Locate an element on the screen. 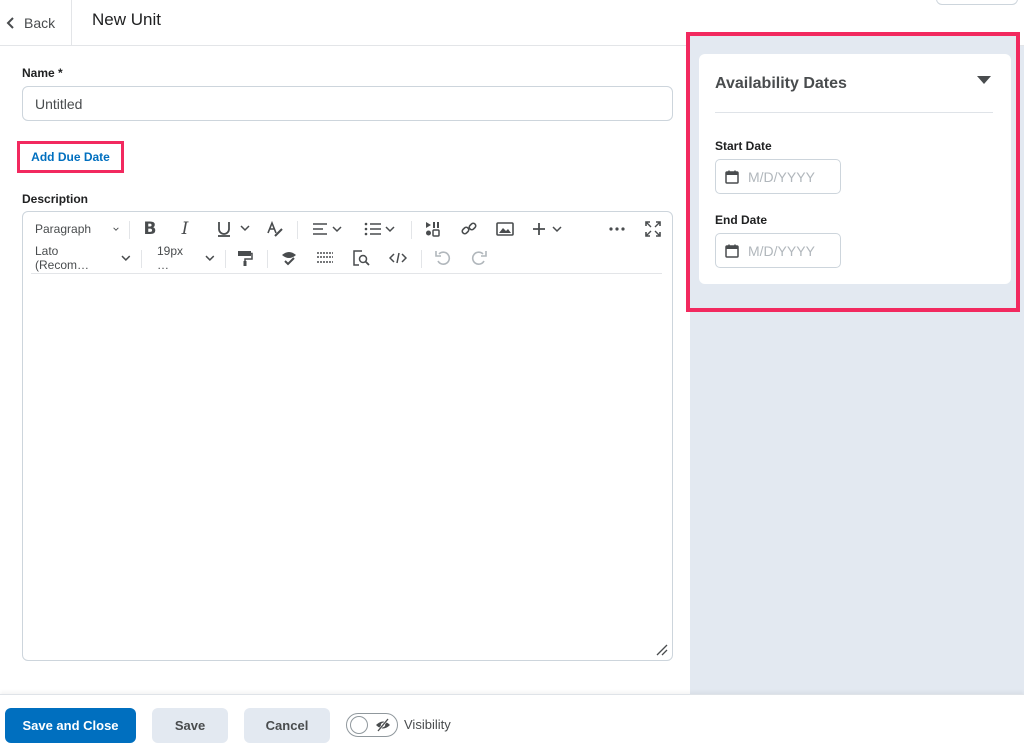 Image resolution: width=1024 pixels, height=749 pixels. start-date-label: Start Date is located at coordinates (743, 146).